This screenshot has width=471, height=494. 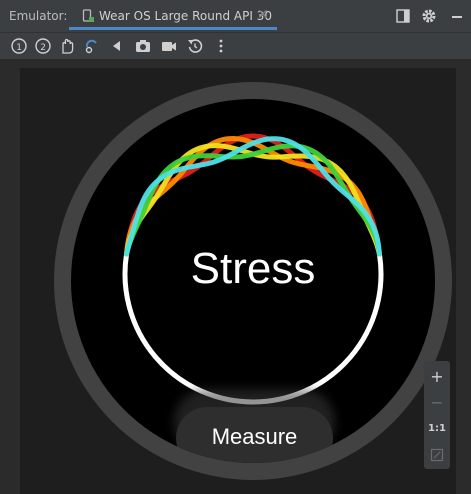 I want to click on tool-window-header: Emulator: Wear OS Large Round API 30 ✕, so click(x=235, y=16).